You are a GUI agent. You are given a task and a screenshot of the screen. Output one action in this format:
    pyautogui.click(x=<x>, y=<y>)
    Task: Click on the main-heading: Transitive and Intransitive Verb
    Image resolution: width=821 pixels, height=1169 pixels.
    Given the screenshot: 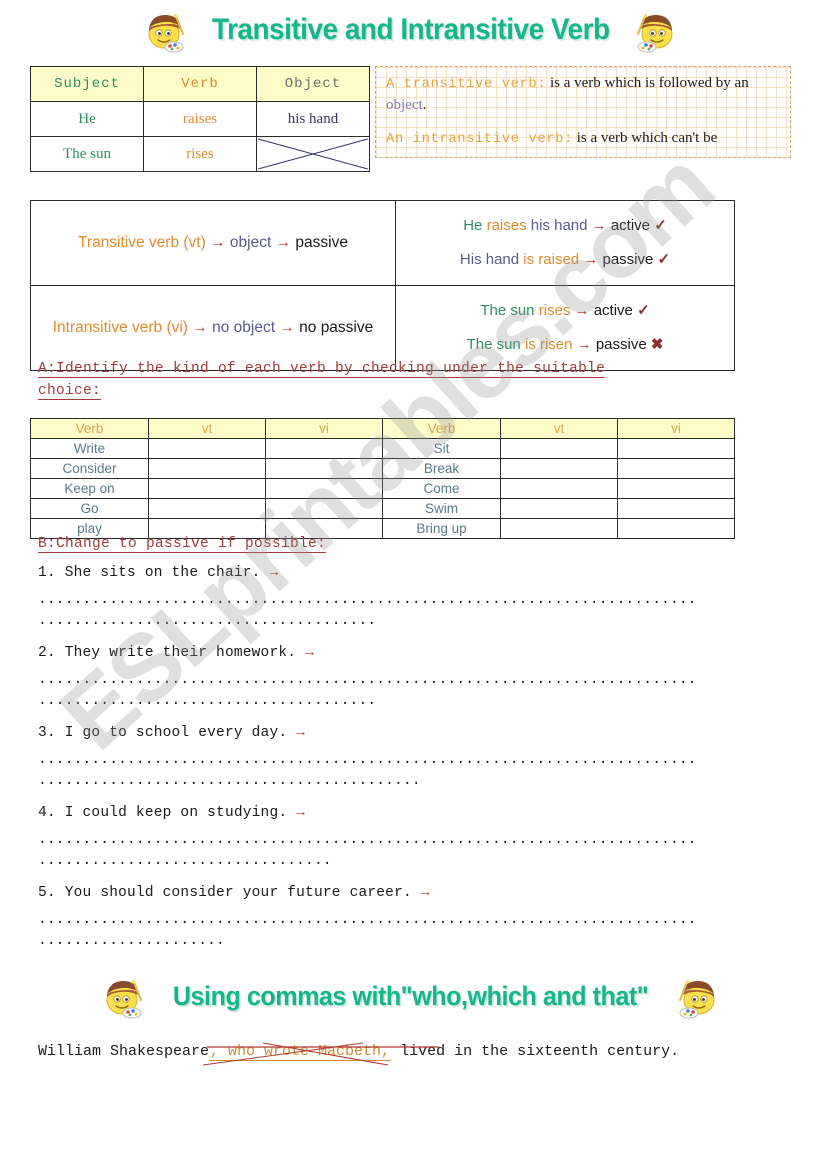 What is the action you would take?
    pyautogui.click(x=410, y=30)
    